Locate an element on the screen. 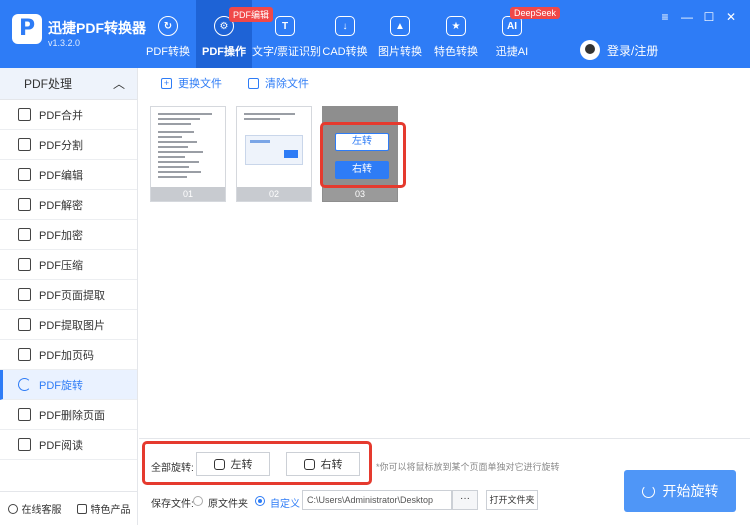 The image size is (750, 525). nav-ai: DeepSeek AI 迅捷AI is located at coordinates (522, 34).